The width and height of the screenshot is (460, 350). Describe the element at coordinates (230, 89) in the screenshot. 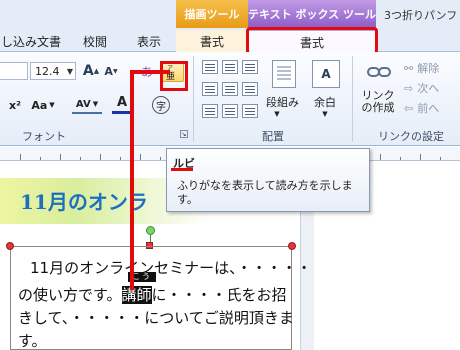

I see `align-middle-center-icon` at that location.